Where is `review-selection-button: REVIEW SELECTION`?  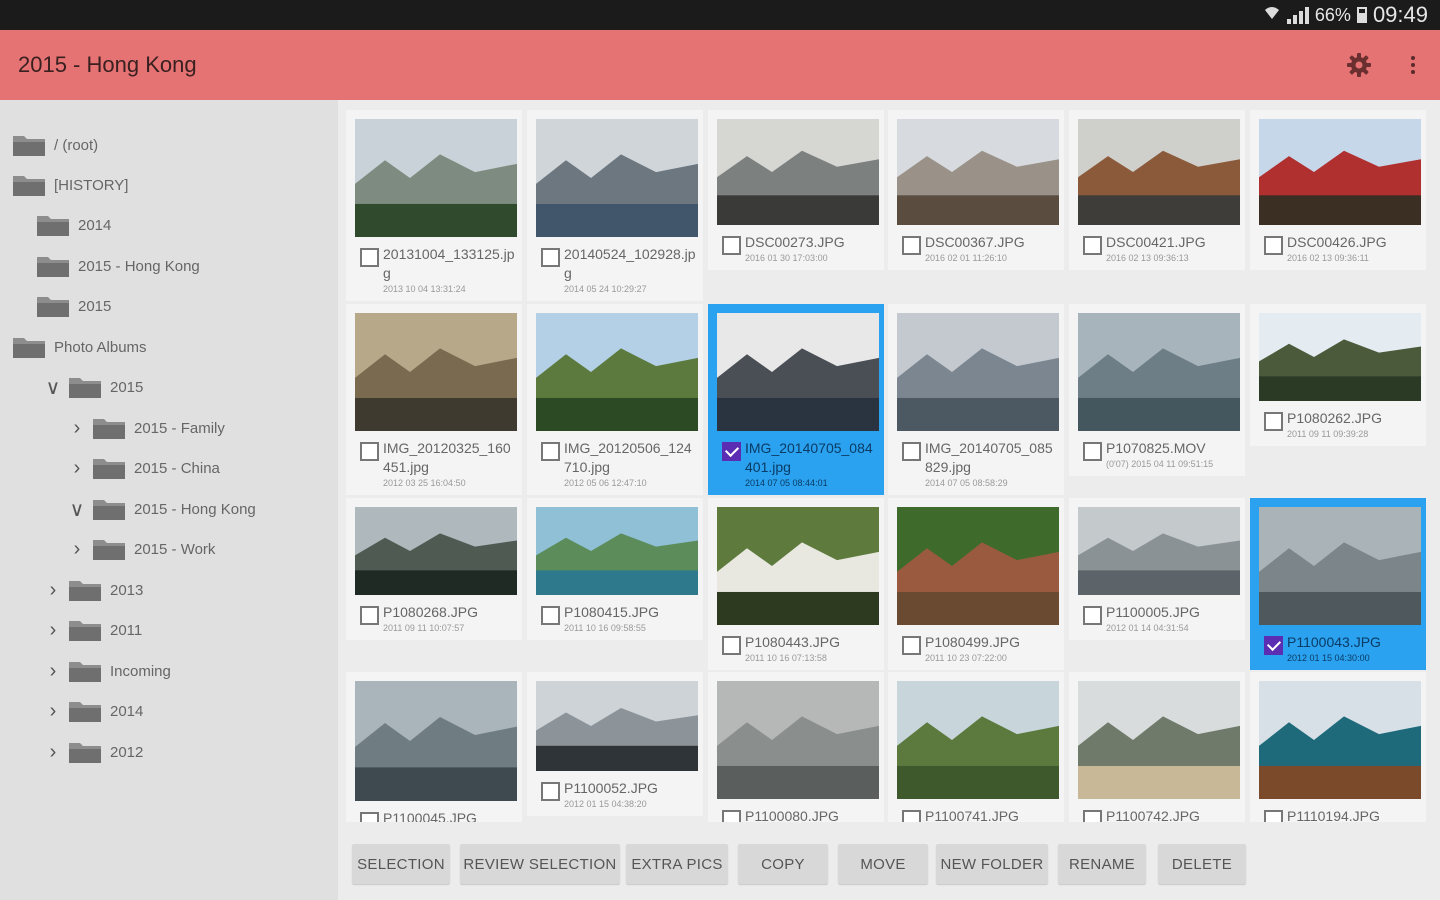 review-selection-button: REVIEW SELECTION is located at coordinates (540, 864).